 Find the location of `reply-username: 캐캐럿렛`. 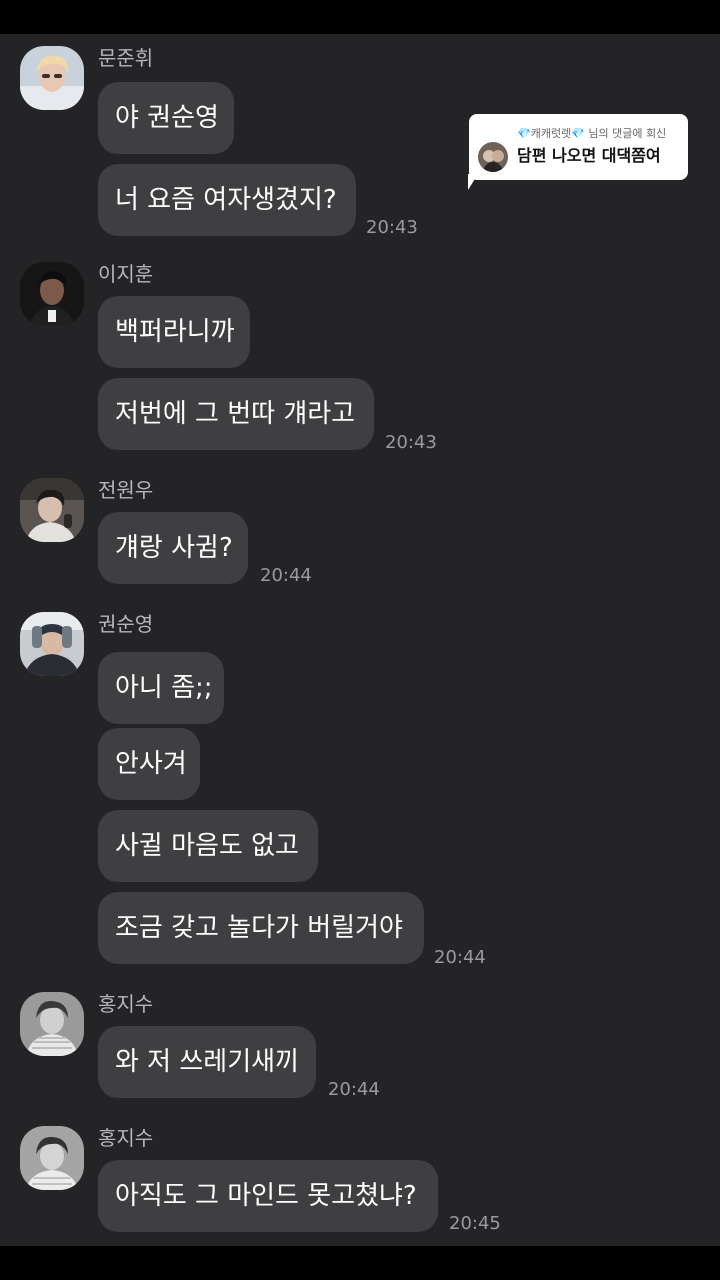

reply-username: 캐캐럿렛 is located at coordinates (551, 133).